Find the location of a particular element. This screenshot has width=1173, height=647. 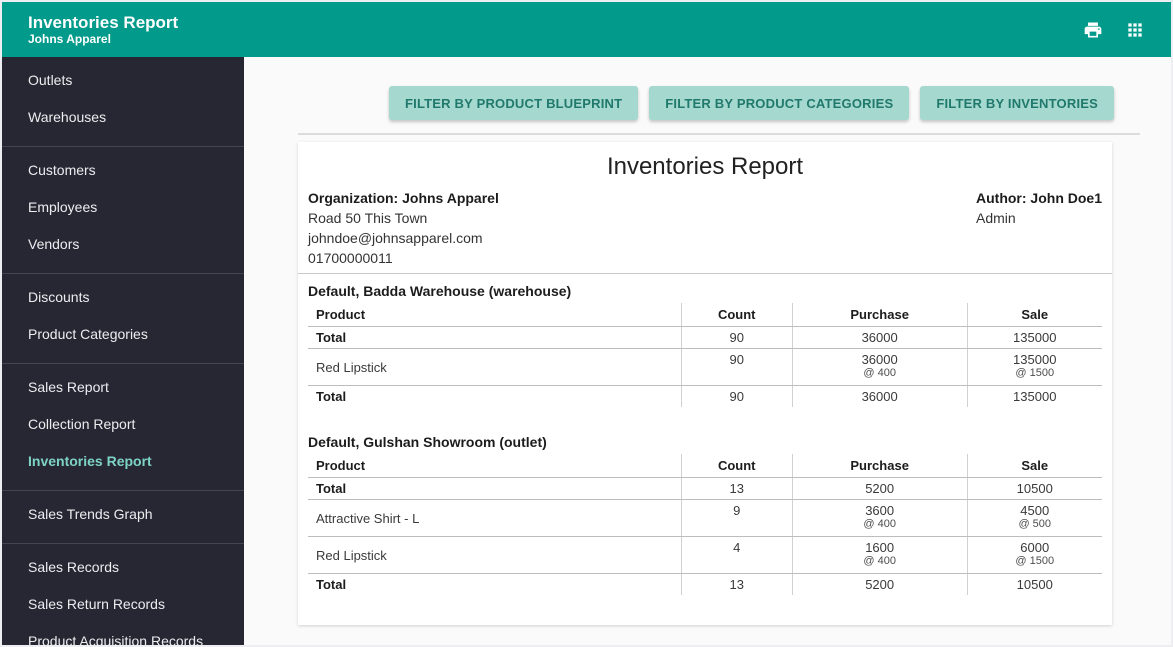

table-row: Red Lipstick 4 1600 @ 400 6000 @ 1500 is located at coordinates (705, 555).